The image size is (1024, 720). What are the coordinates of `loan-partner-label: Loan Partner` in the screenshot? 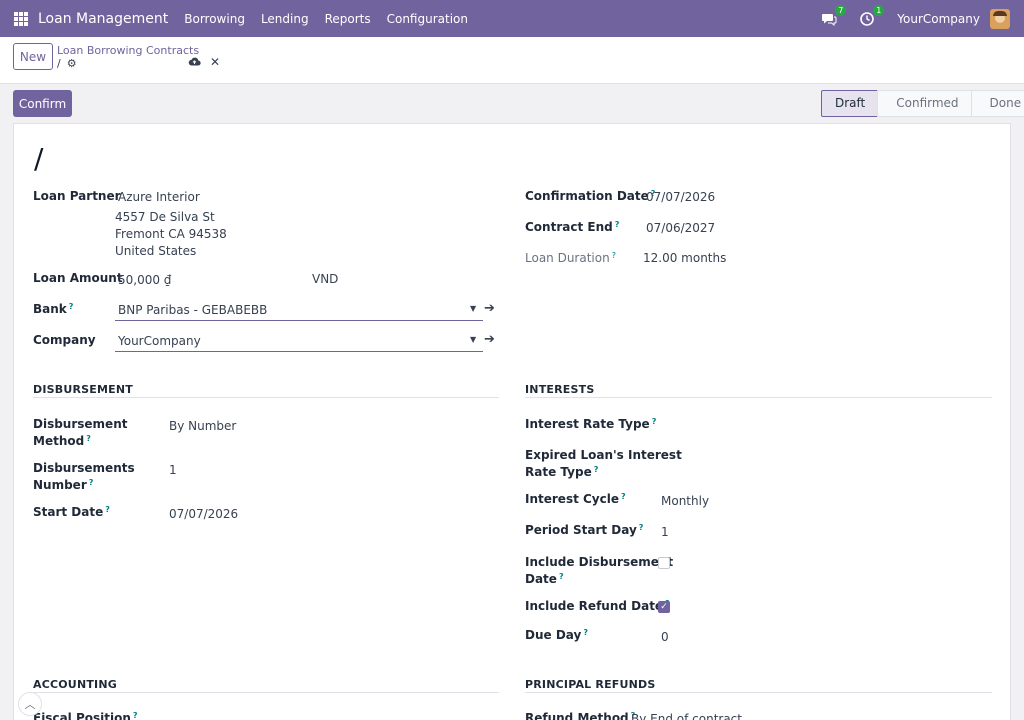 It's located at (77, 196).